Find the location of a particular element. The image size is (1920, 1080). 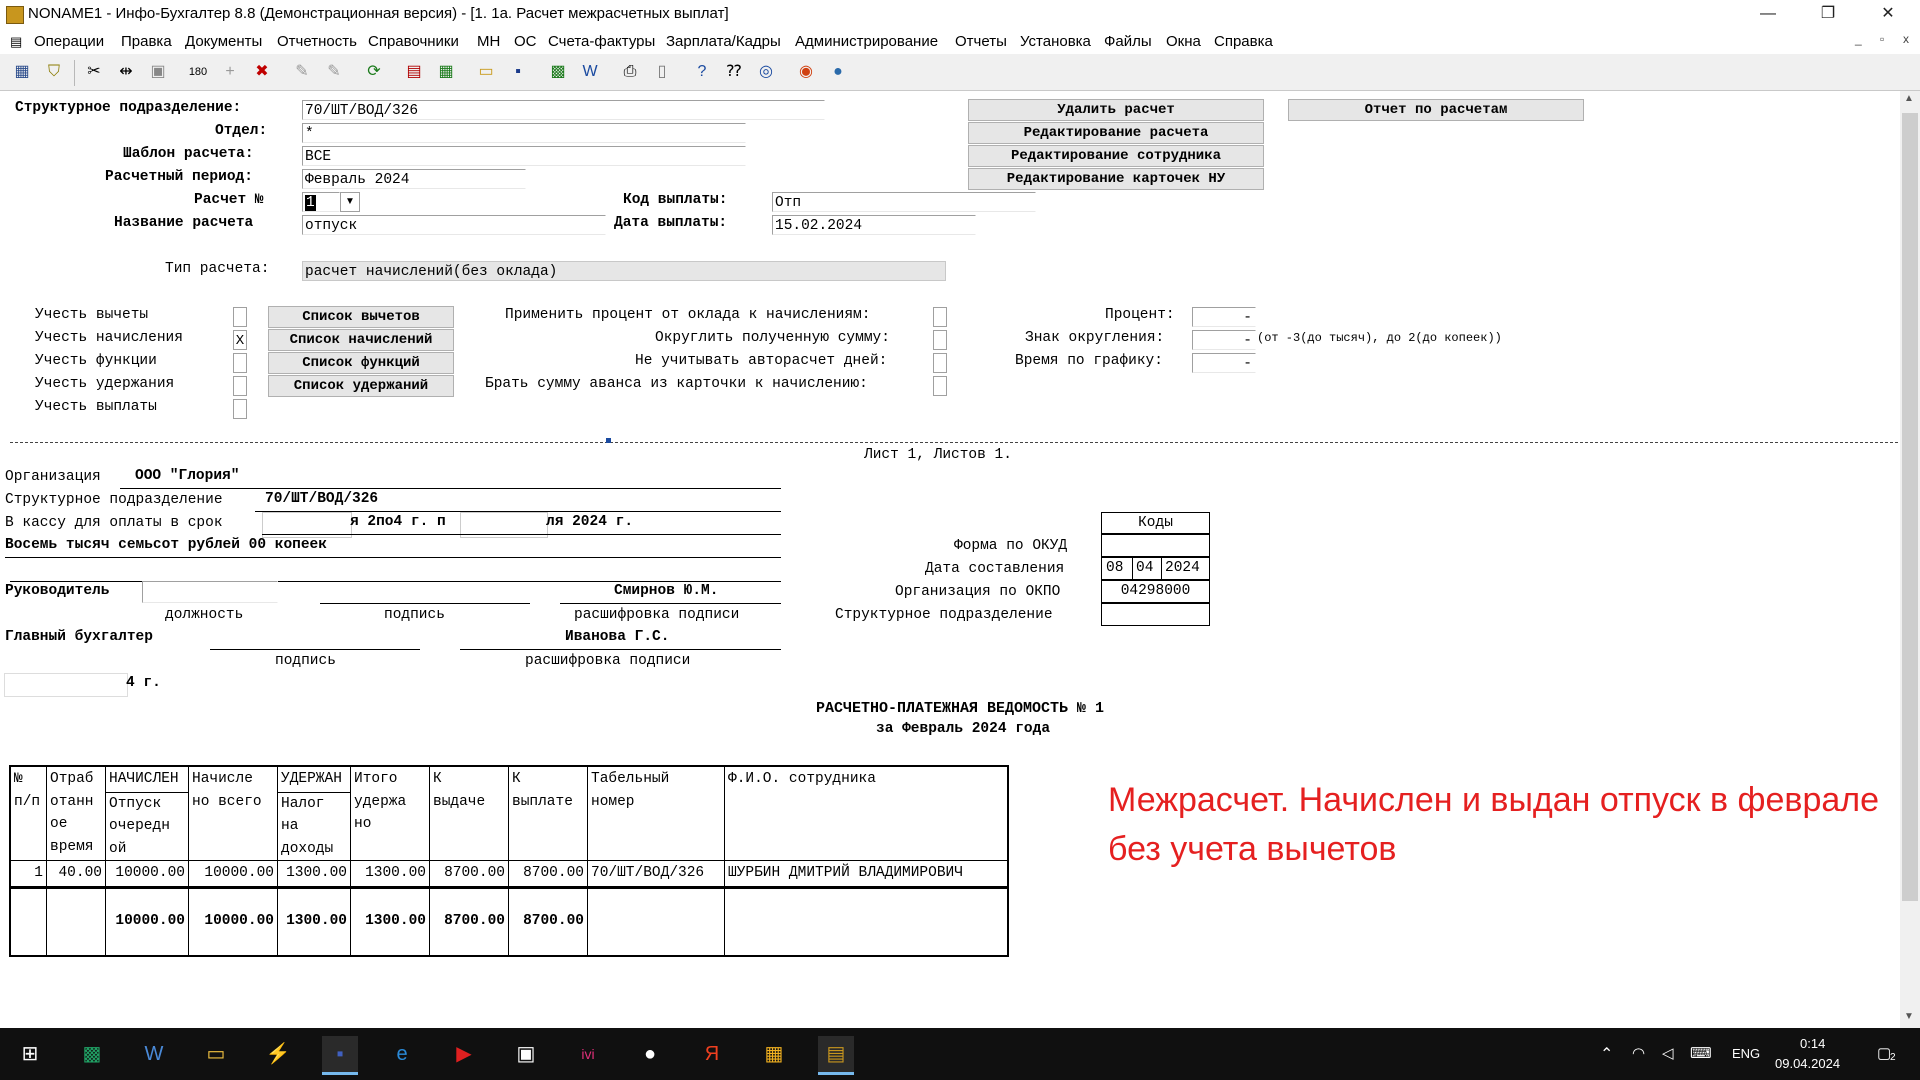

table-view-icon: ▦ is located at coordinates (22, 72).